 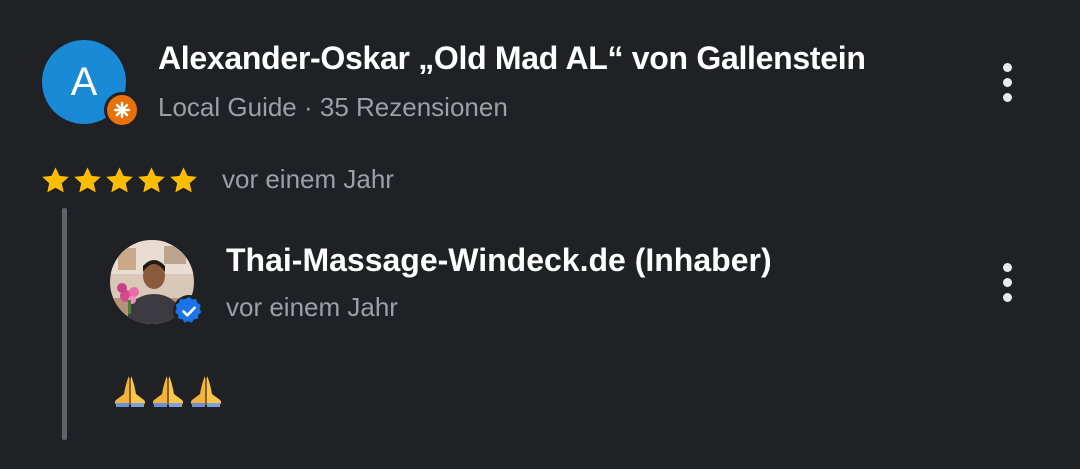 What do you see at coordinates (333, 107) in the screenshot?
I see `reviewer-meta: Local Guide · 35 Rezensionen` at bounding box center [333, 107].